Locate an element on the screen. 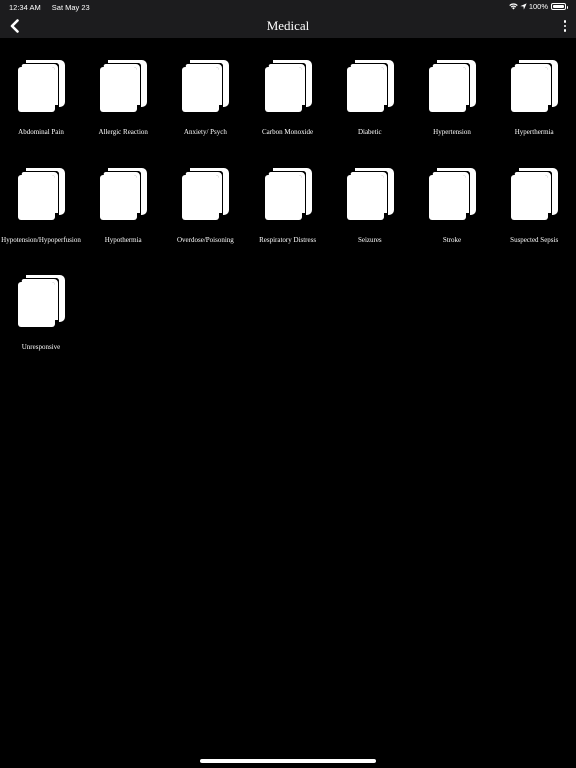 Image resolution: width=576 pixels, height=768 pixels. battery-percent: 100% is located at coordinates (538, 6).